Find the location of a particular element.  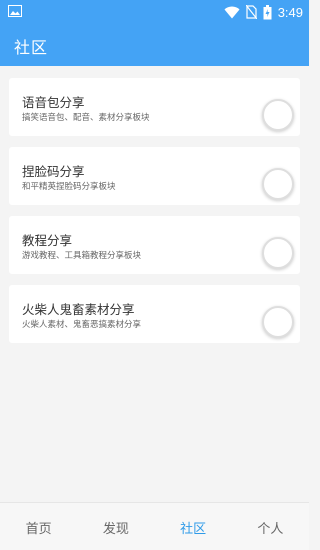

status-time: 3:49 is located at coordinates (290, 12).